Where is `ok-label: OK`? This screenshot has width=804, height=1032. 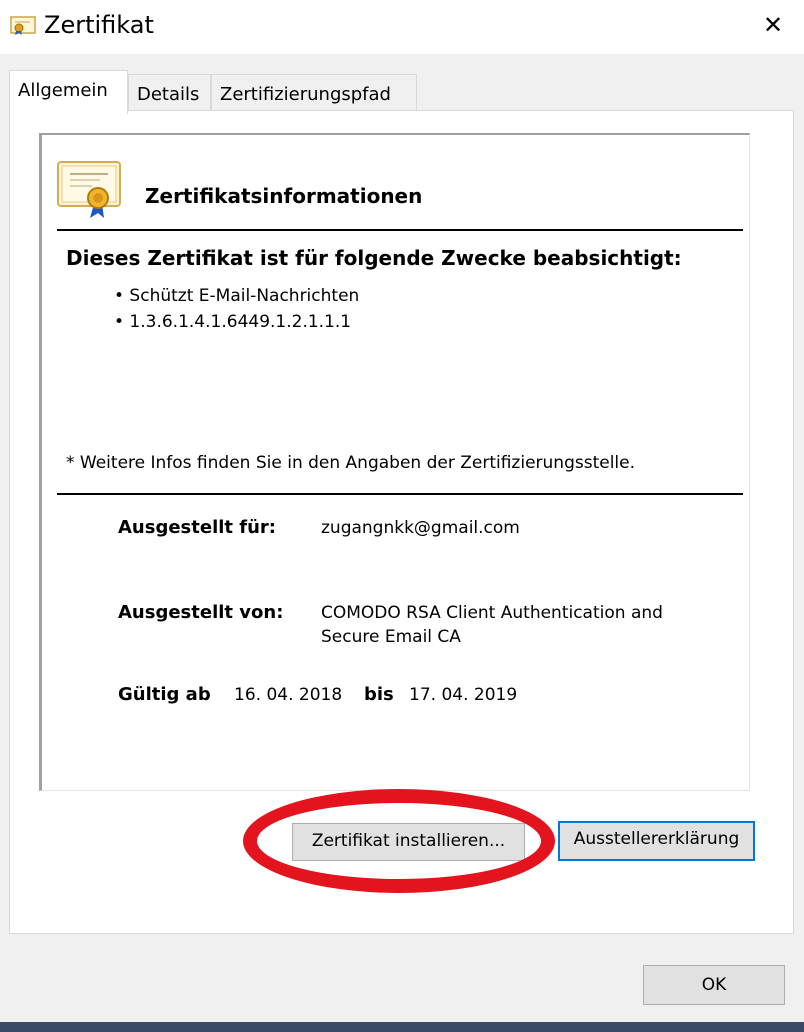
ok-label: OK is located at coordinates (714, 985).